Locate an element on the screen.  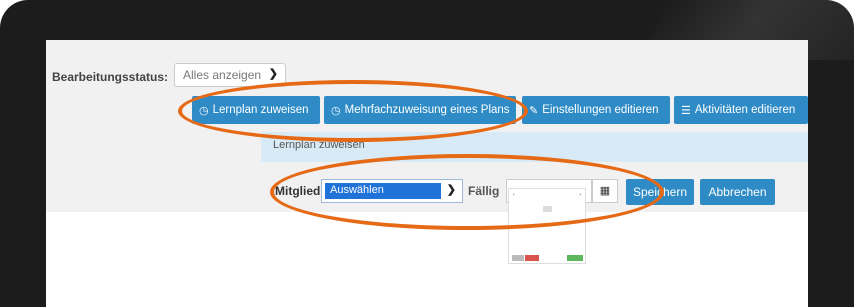
datepicker-clear-button is located at coordinates (532, 258).